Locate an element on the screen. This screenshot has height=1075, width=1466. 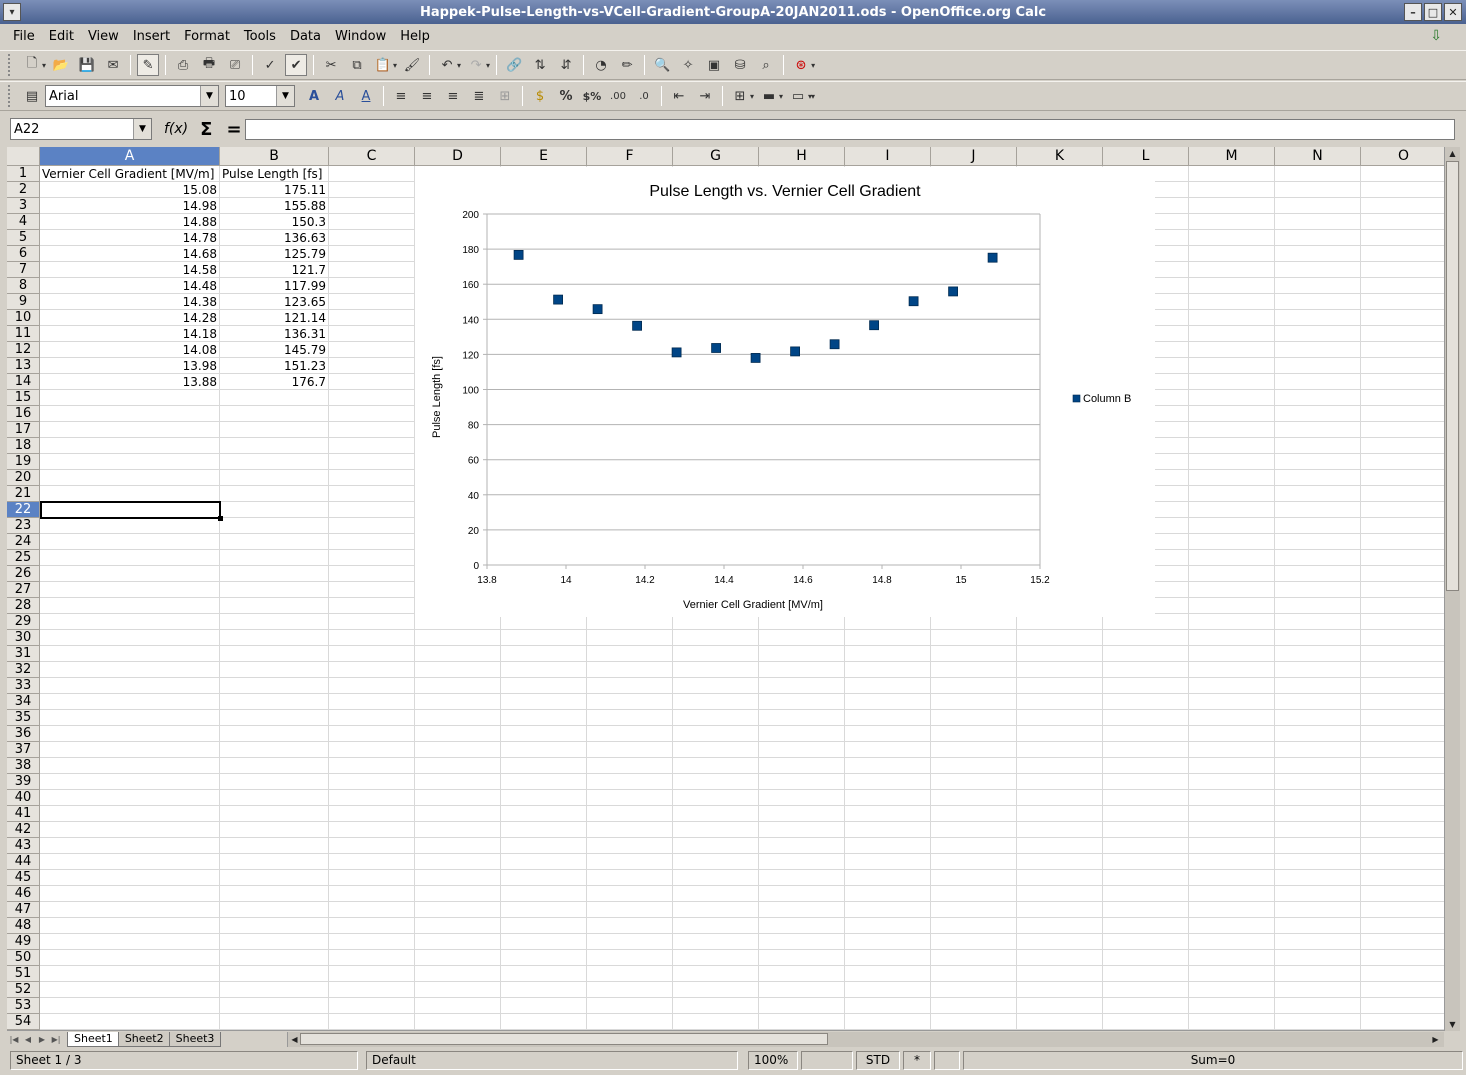
navigator-icon: ✧ is located at coordinates (688, 65).